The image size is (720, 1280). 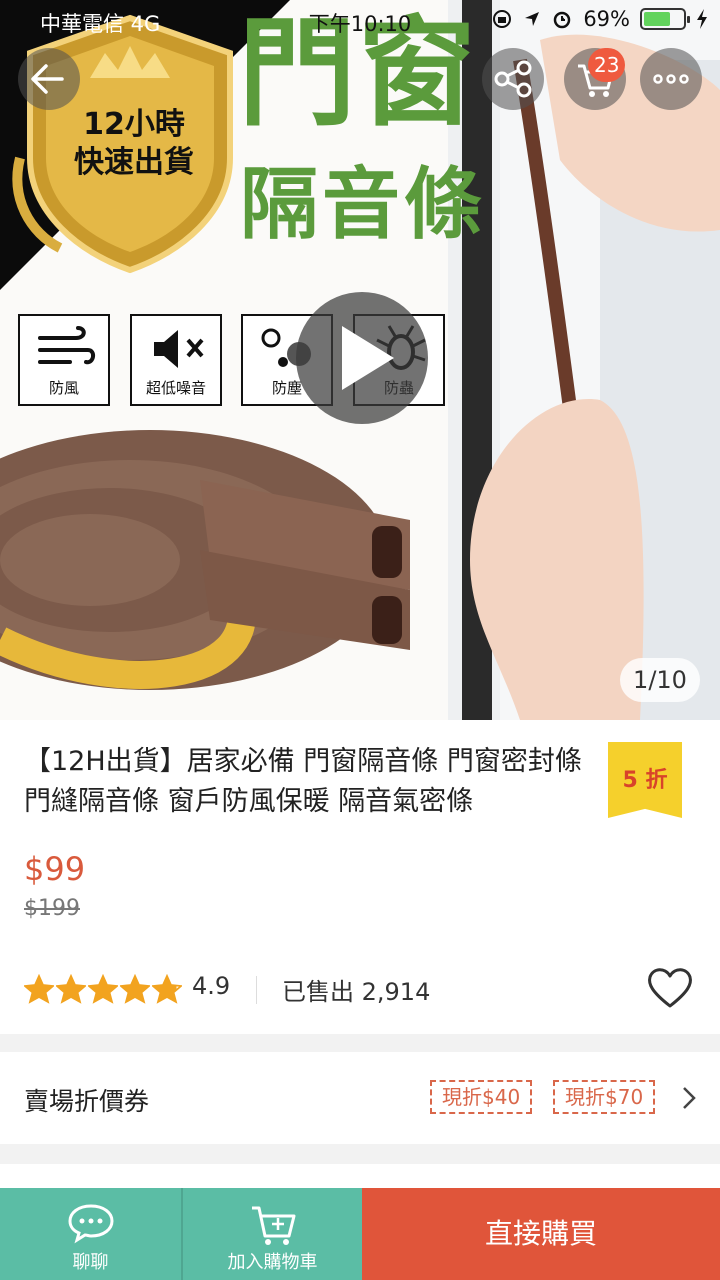 I want to click on back-arrow-icon, so click(x=47, y=79).